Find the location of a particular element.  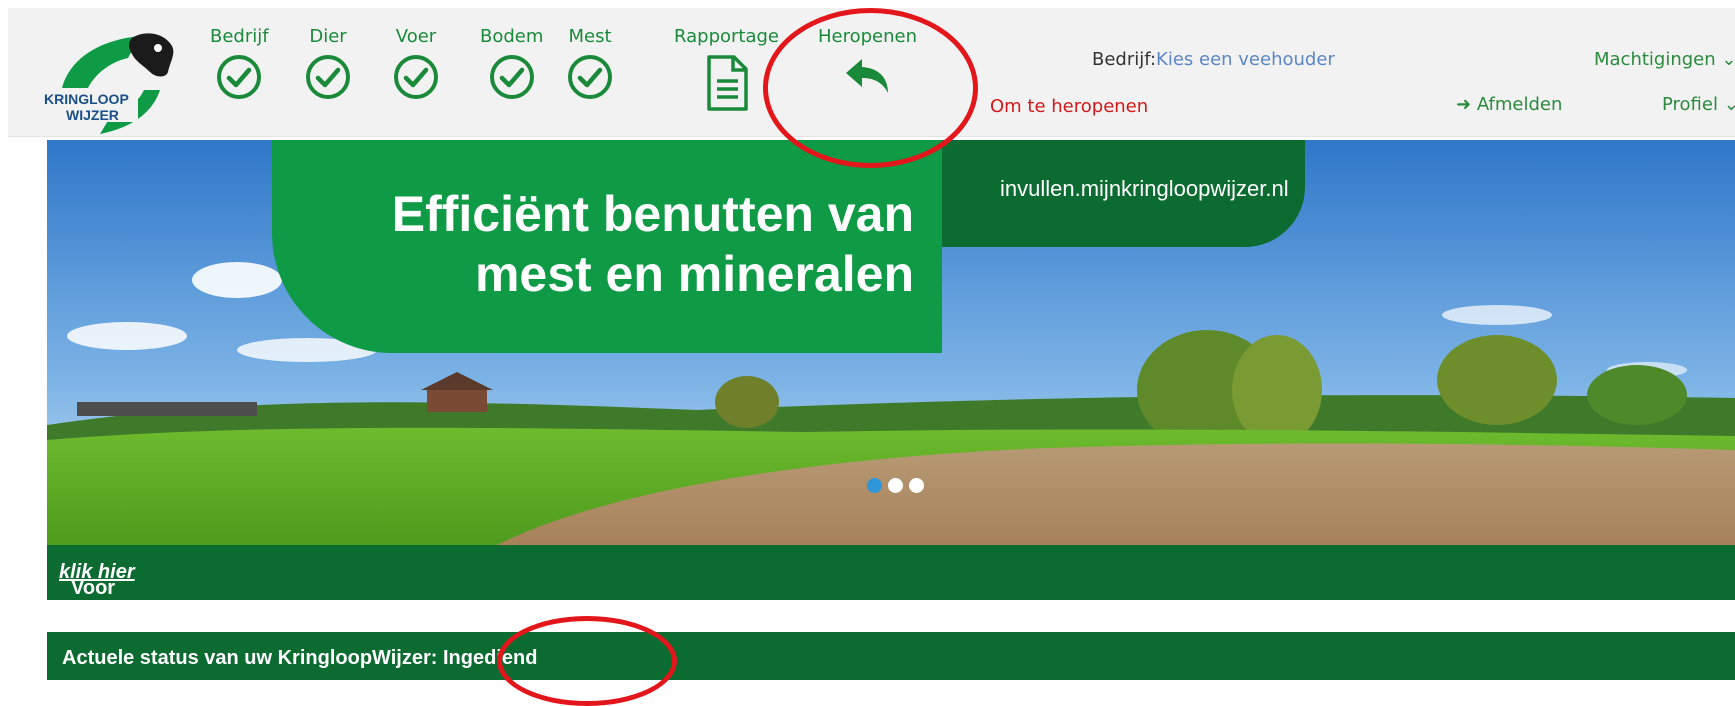

hero-url-panel: invullen.mijnkringloopwijzer.nl is located at coordinates (1123, 193).